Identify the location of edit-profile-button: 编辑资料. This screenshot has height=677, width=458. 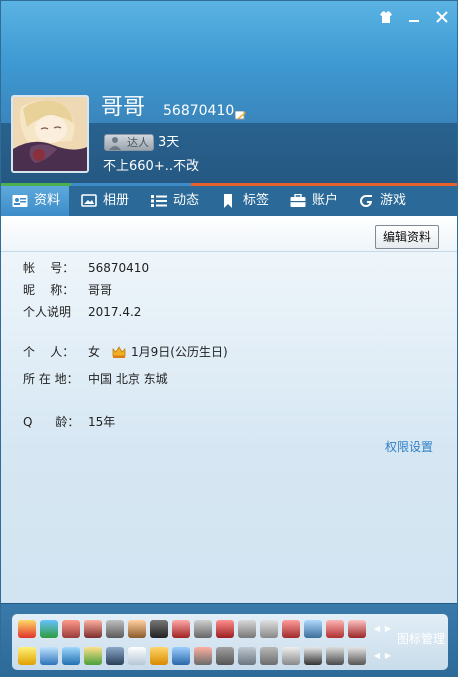
(407, 237).